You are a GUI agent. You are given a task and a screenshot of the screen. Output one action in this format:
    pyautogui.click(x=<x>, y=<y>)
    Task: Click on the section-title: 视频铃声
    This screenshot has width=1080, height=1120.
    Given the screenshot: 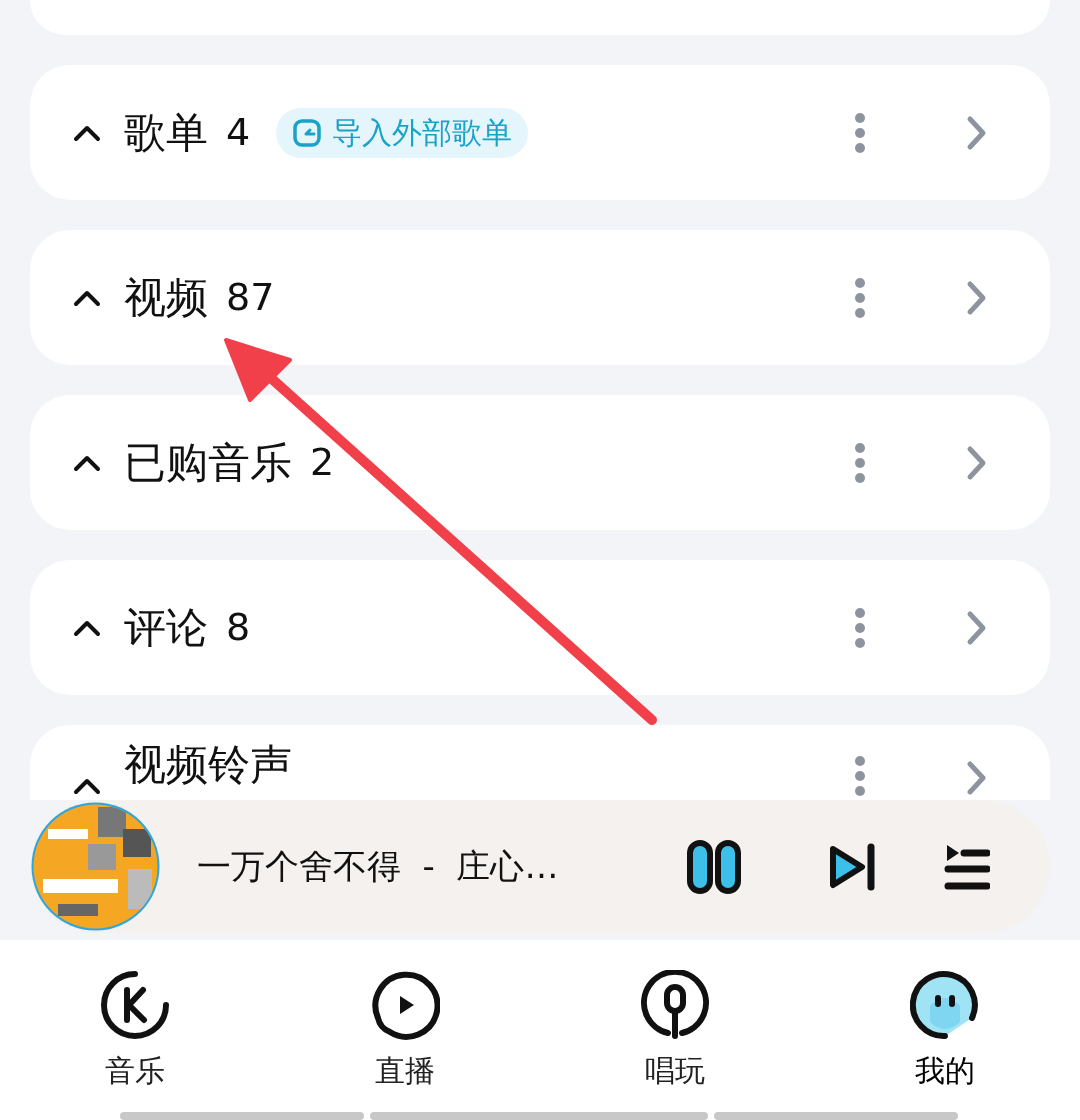 What is the action you would take?
    pyautogui.click(x=208, y=765)
    